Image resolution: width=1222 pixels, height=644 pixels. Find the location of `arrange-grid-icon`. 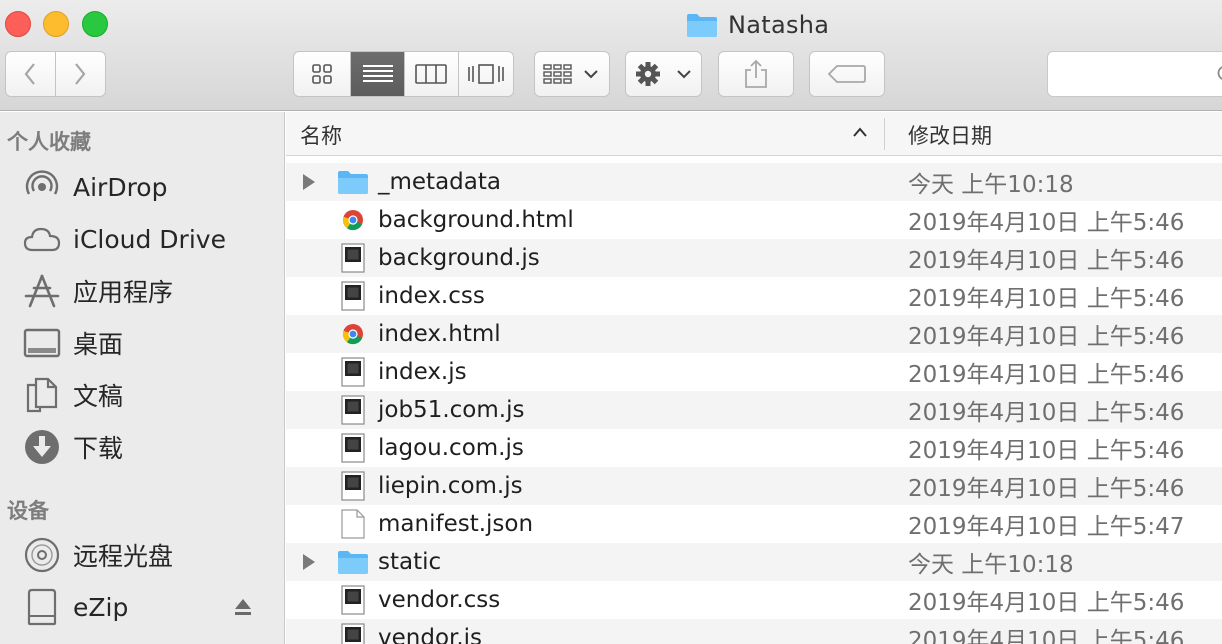

arrange-grid-icon is located at coordinates (570, 74).